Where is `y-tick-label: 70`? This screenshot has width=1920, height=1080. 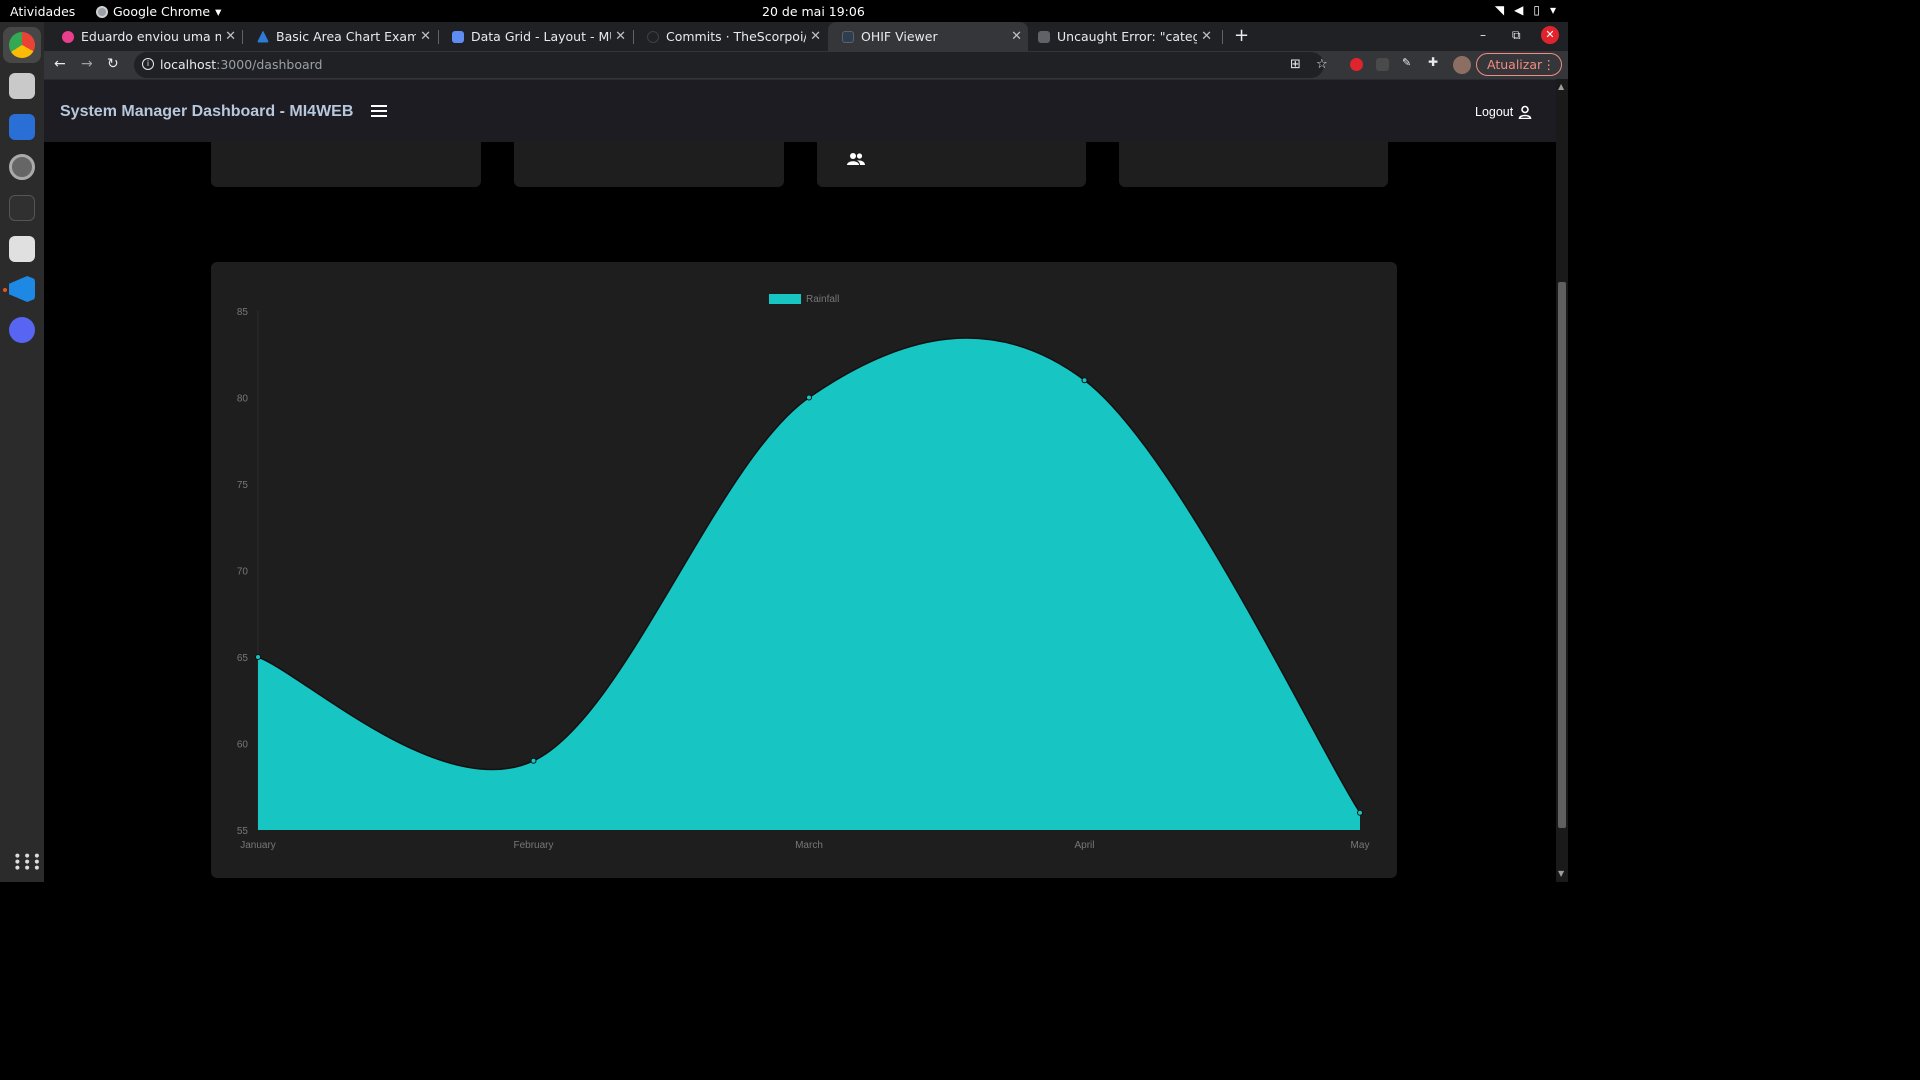 y-tick-label: 70 is located at coordinates (243, 572).